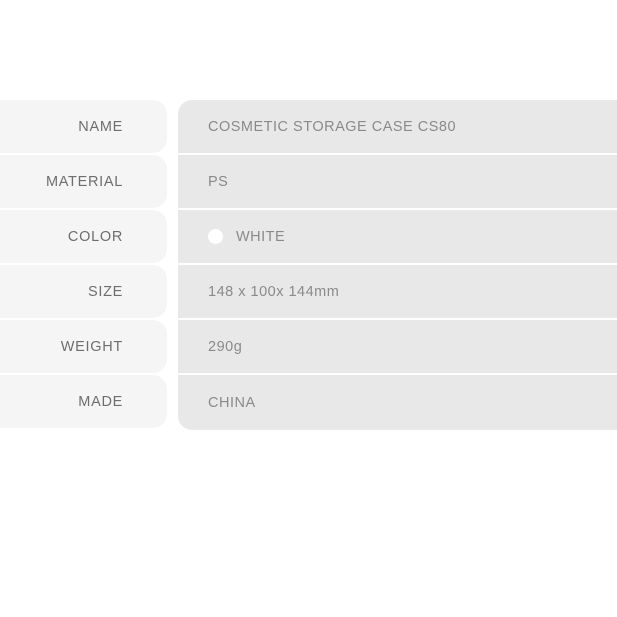  I want to click on spec-value-cell: CHINA, so click(397, 402).